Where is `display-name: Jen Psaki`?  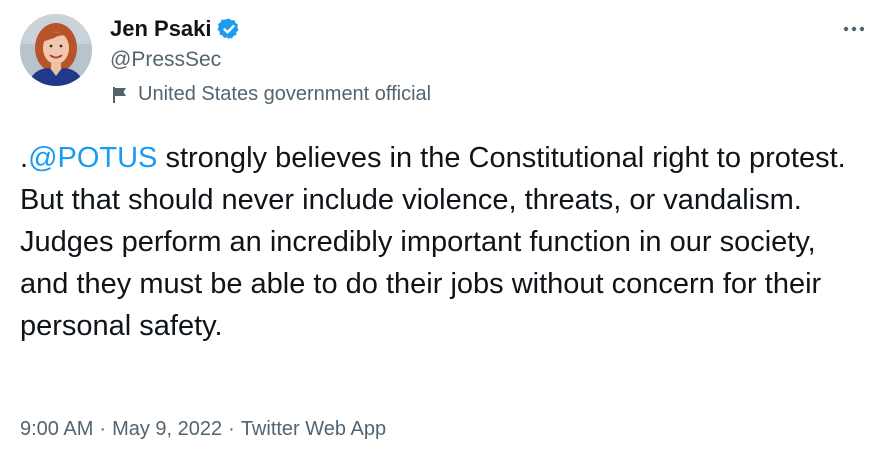 display-name: Jen Psaki is located at coordinates (161, 29).